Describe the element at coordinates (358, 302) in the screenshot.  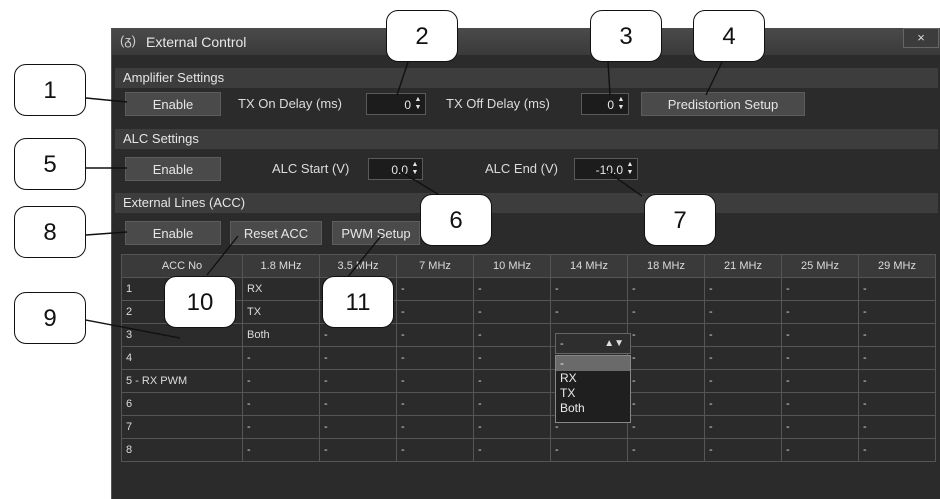
I see `callout-11: 11` at that location.